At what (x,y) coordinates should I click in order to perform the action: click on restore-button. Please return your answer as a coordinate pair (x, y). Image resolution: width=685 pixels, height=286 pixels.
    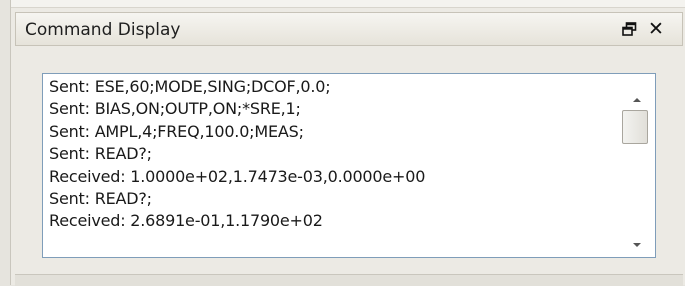
    Looking at the image, I should click on (629, 29).